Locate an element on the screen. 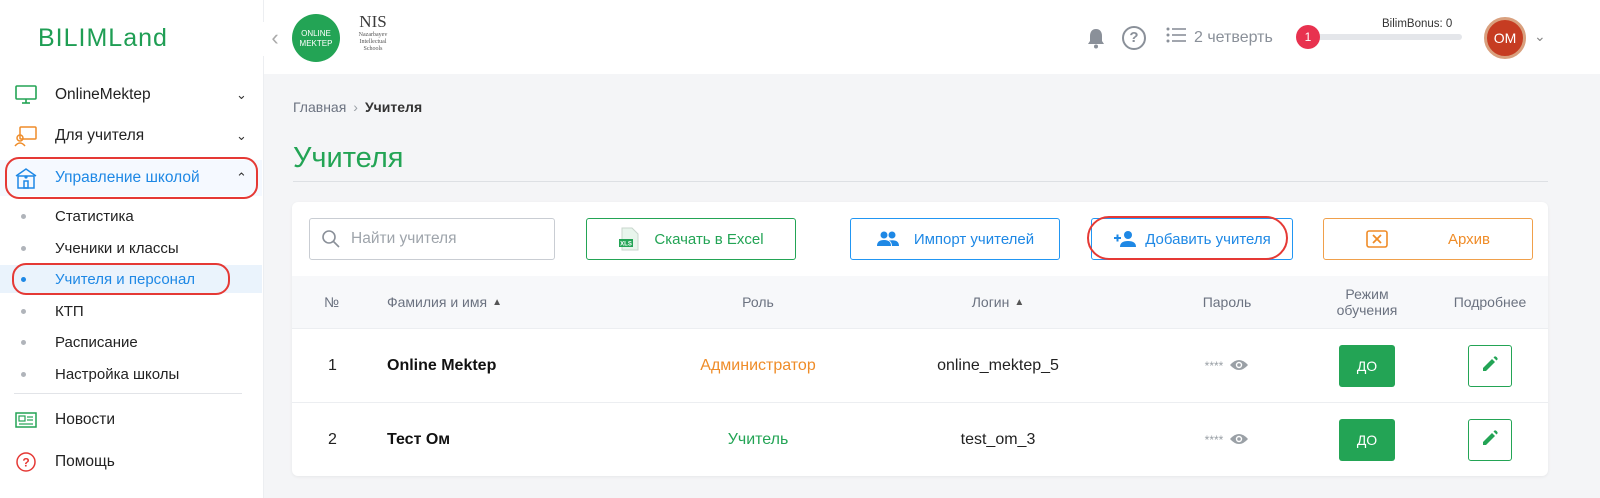 The image size is (1600, 498). quarter-selector: 2 четверть is located at coordinates (1219, 37).